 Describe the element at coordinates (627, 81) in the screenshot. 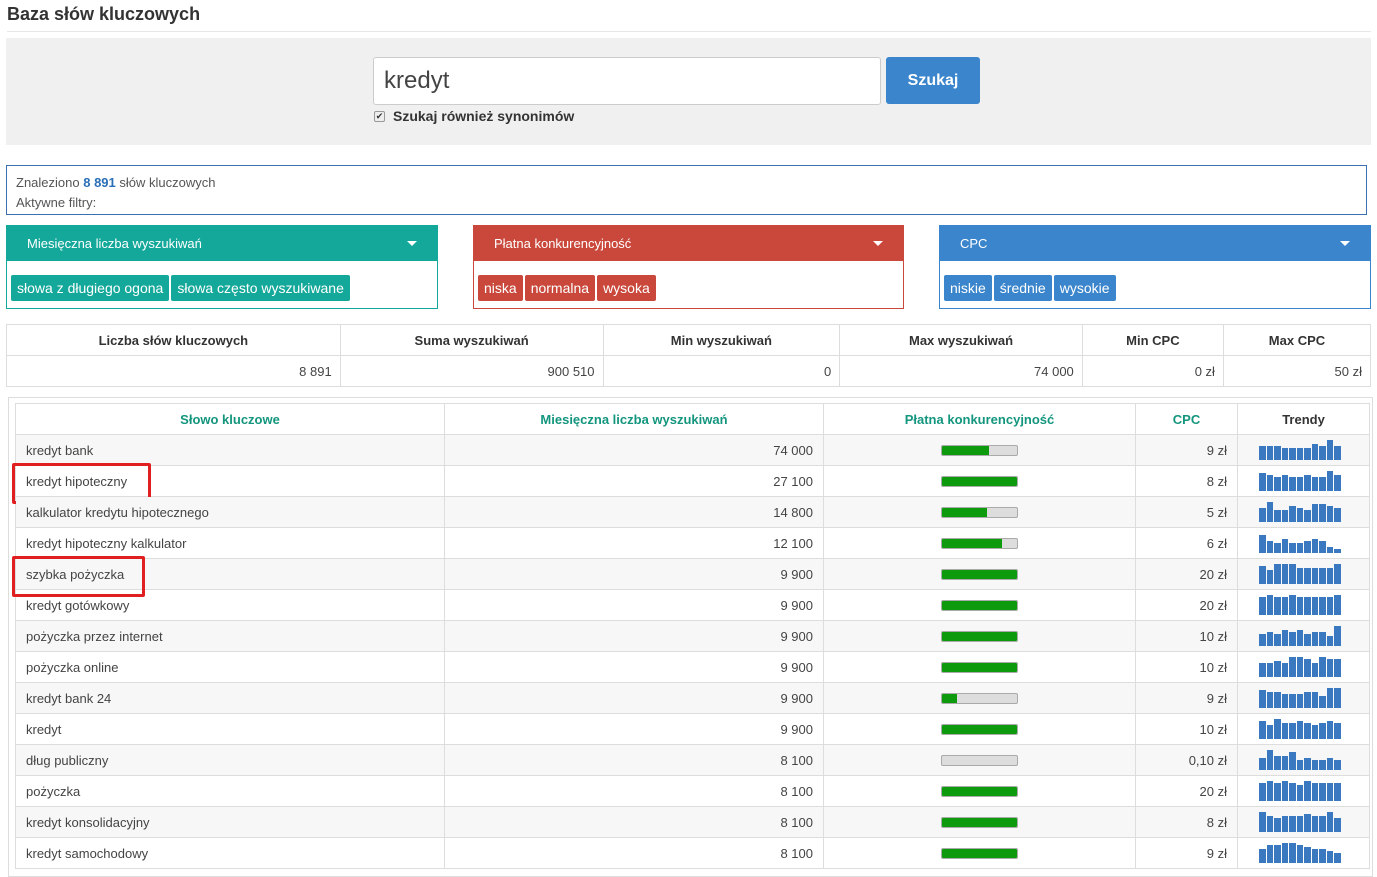

I see `search-input` at that location.